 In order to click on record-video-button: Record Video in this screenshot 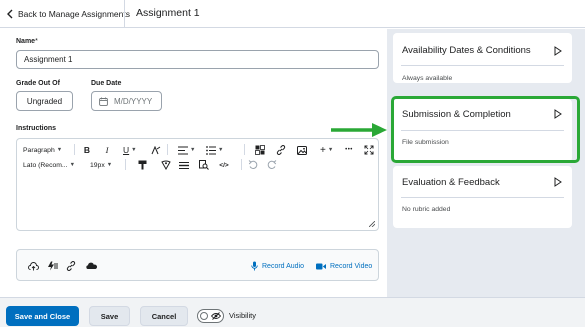, I will do `click(344, 266)`.